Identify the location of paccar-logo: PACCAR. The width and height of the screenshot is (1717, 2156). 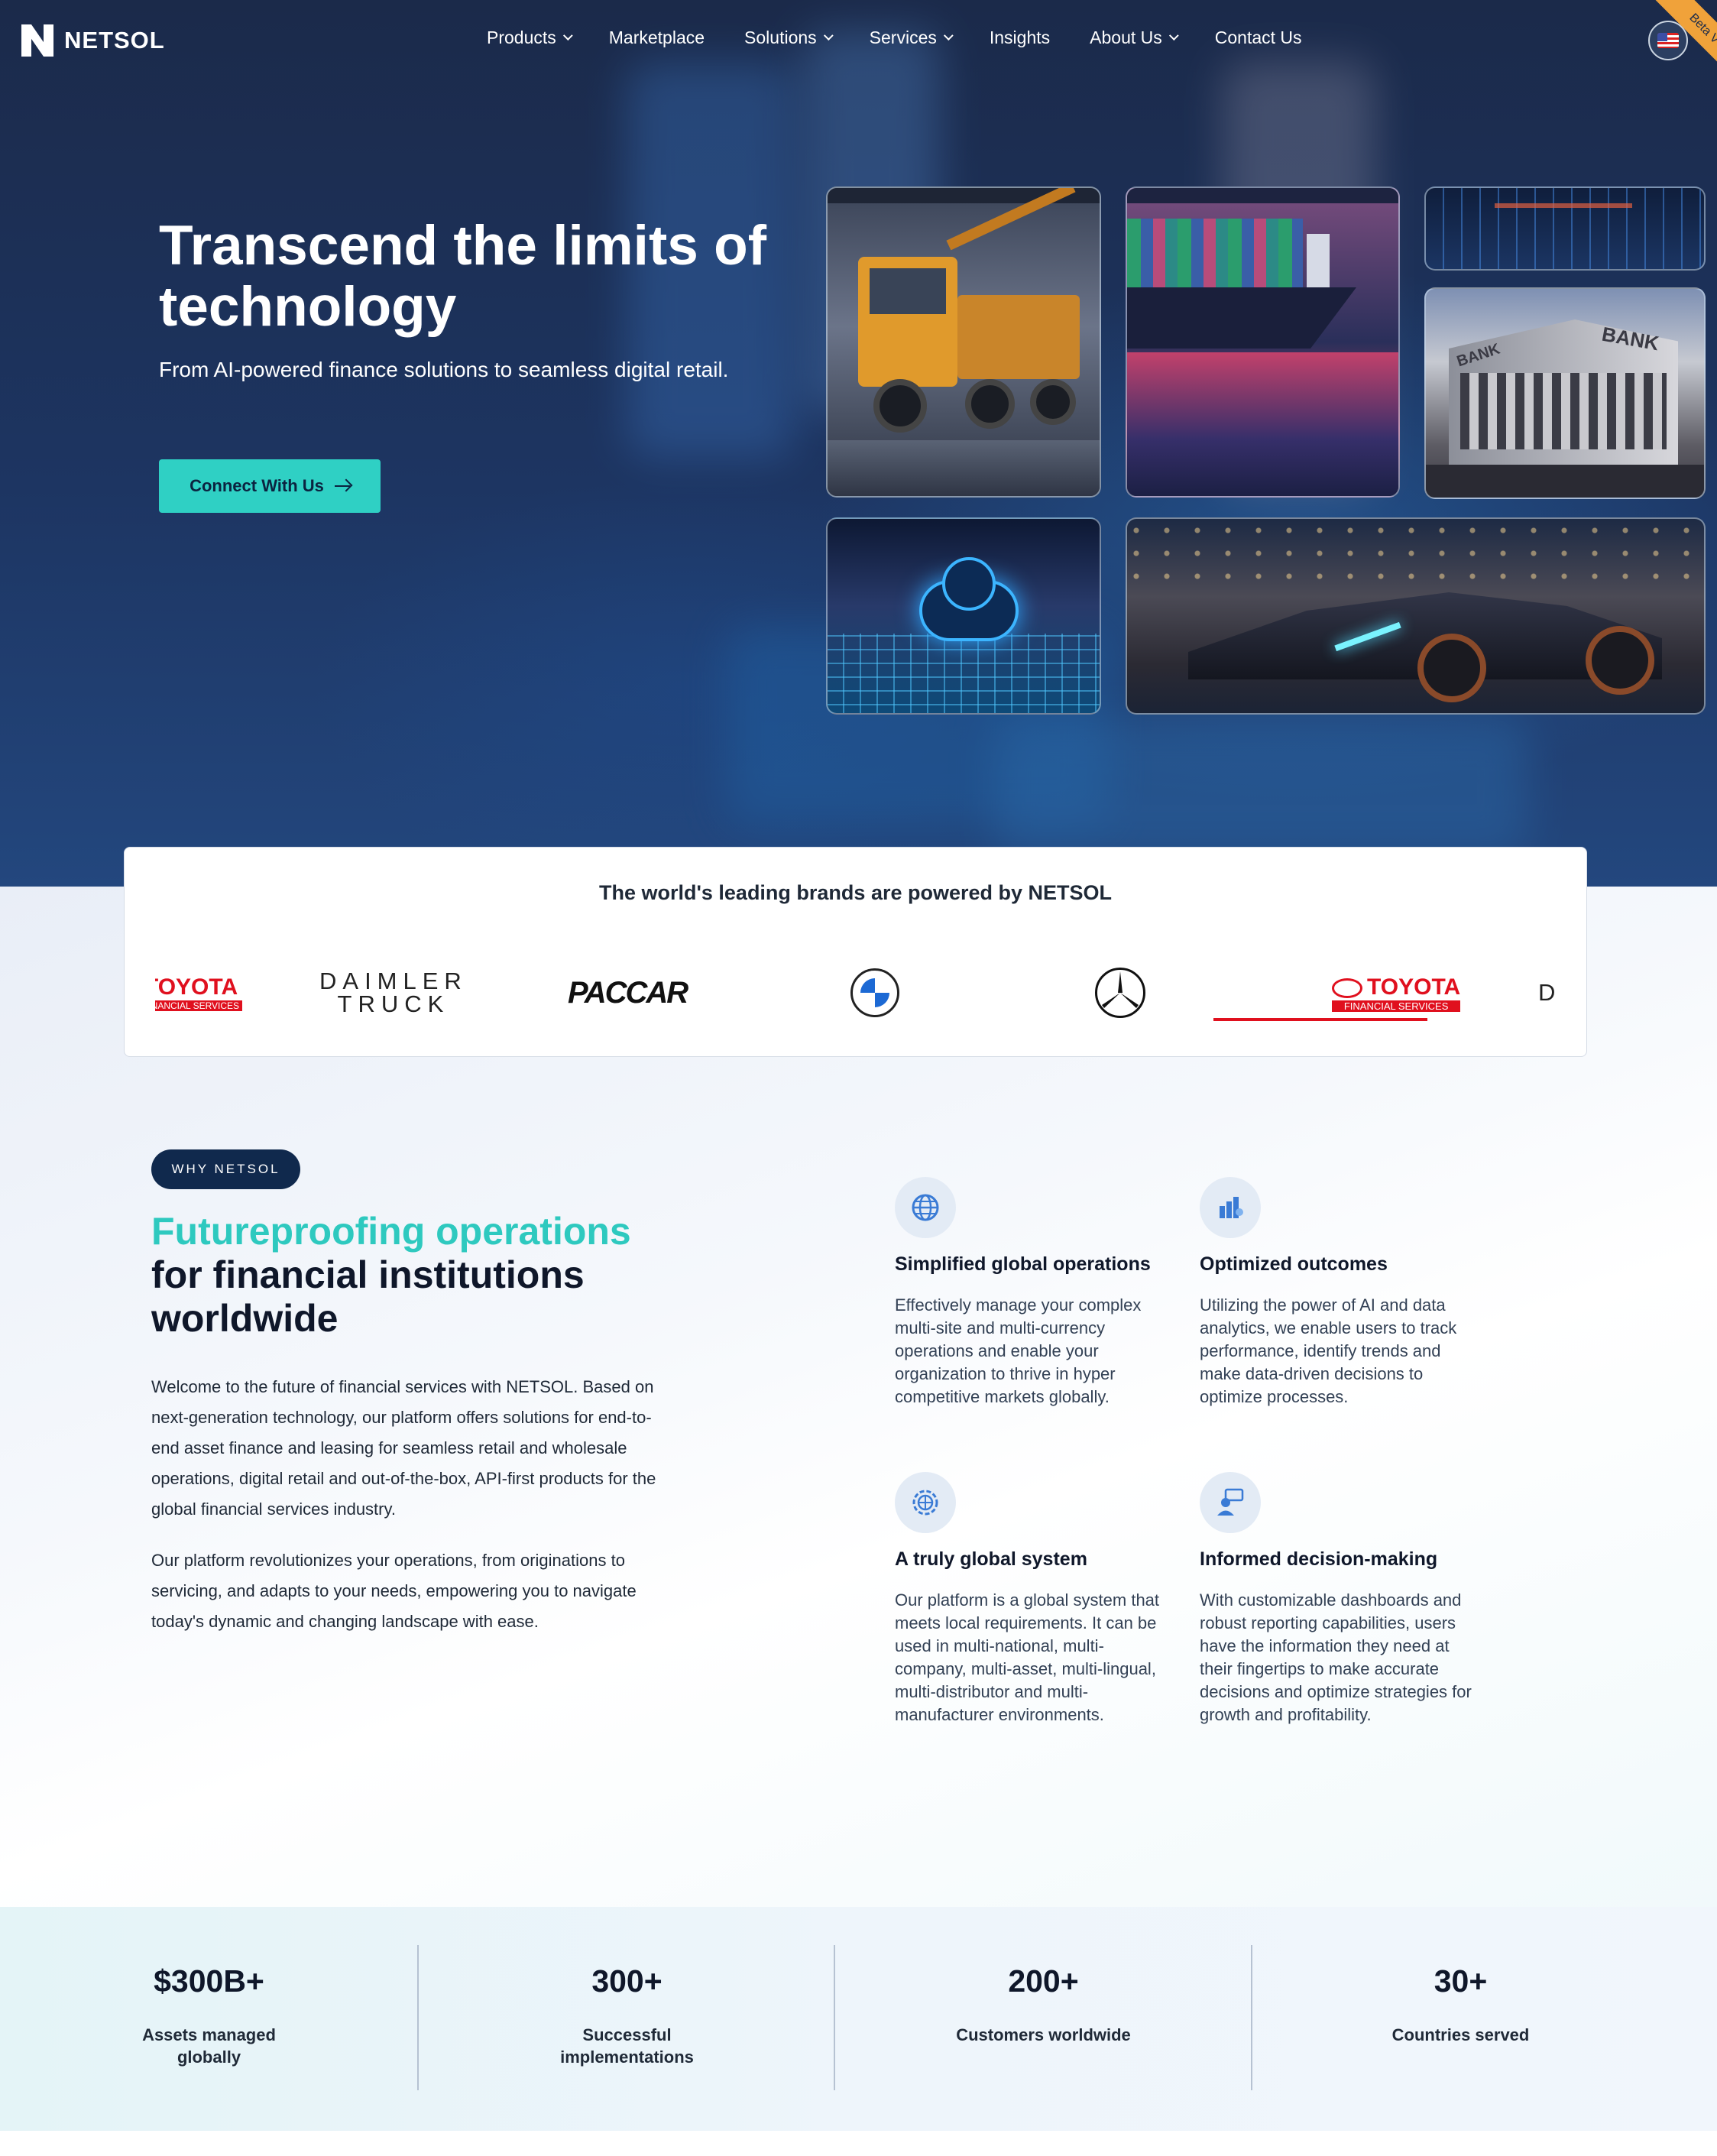
(628, 993).